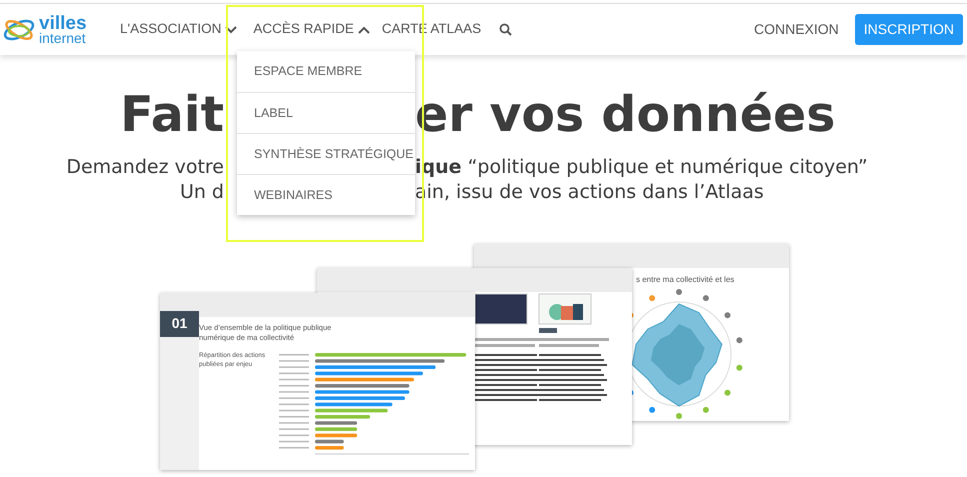 The image size is (967, 477). I want to click on text-link: vos actions, so click(582, 192).